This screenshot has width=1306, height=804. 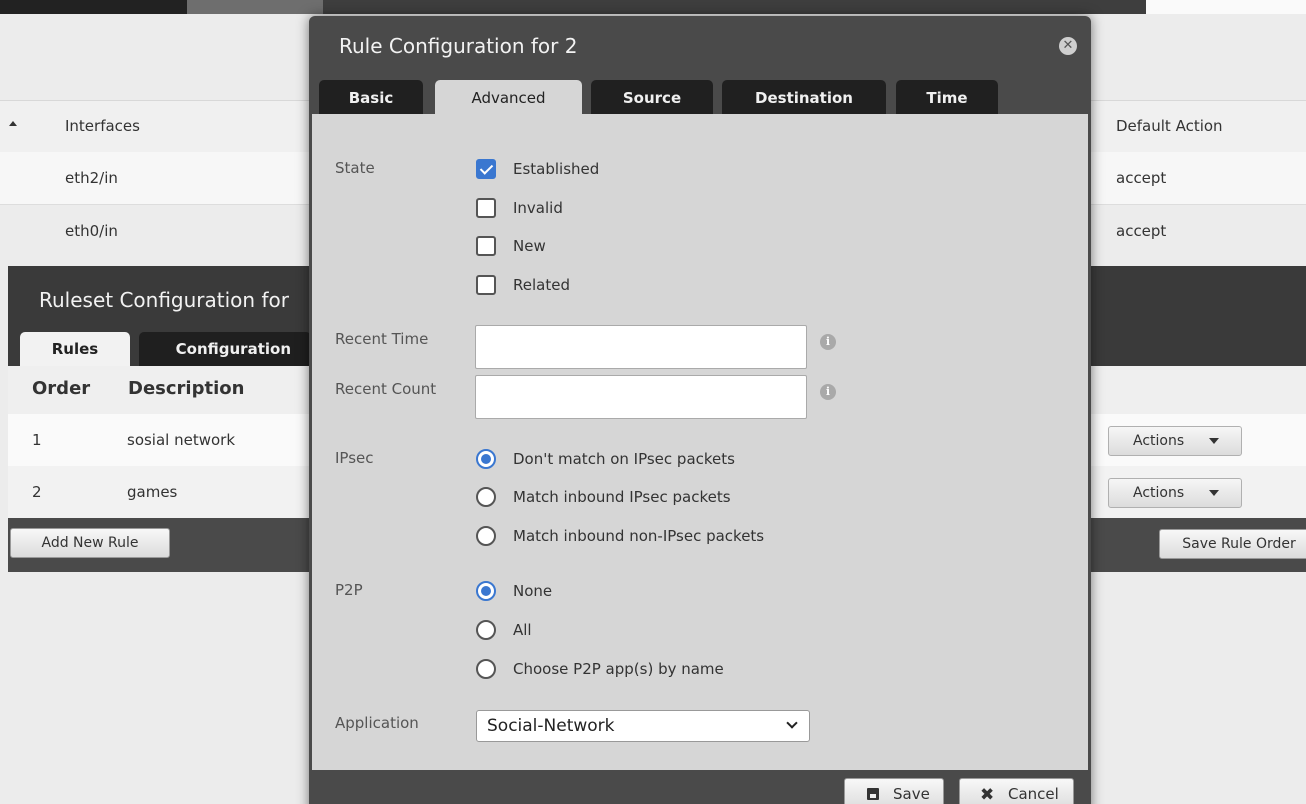 I want to click on save-rule-order-button: Save Rule Order, so click(x=1232, y=544).